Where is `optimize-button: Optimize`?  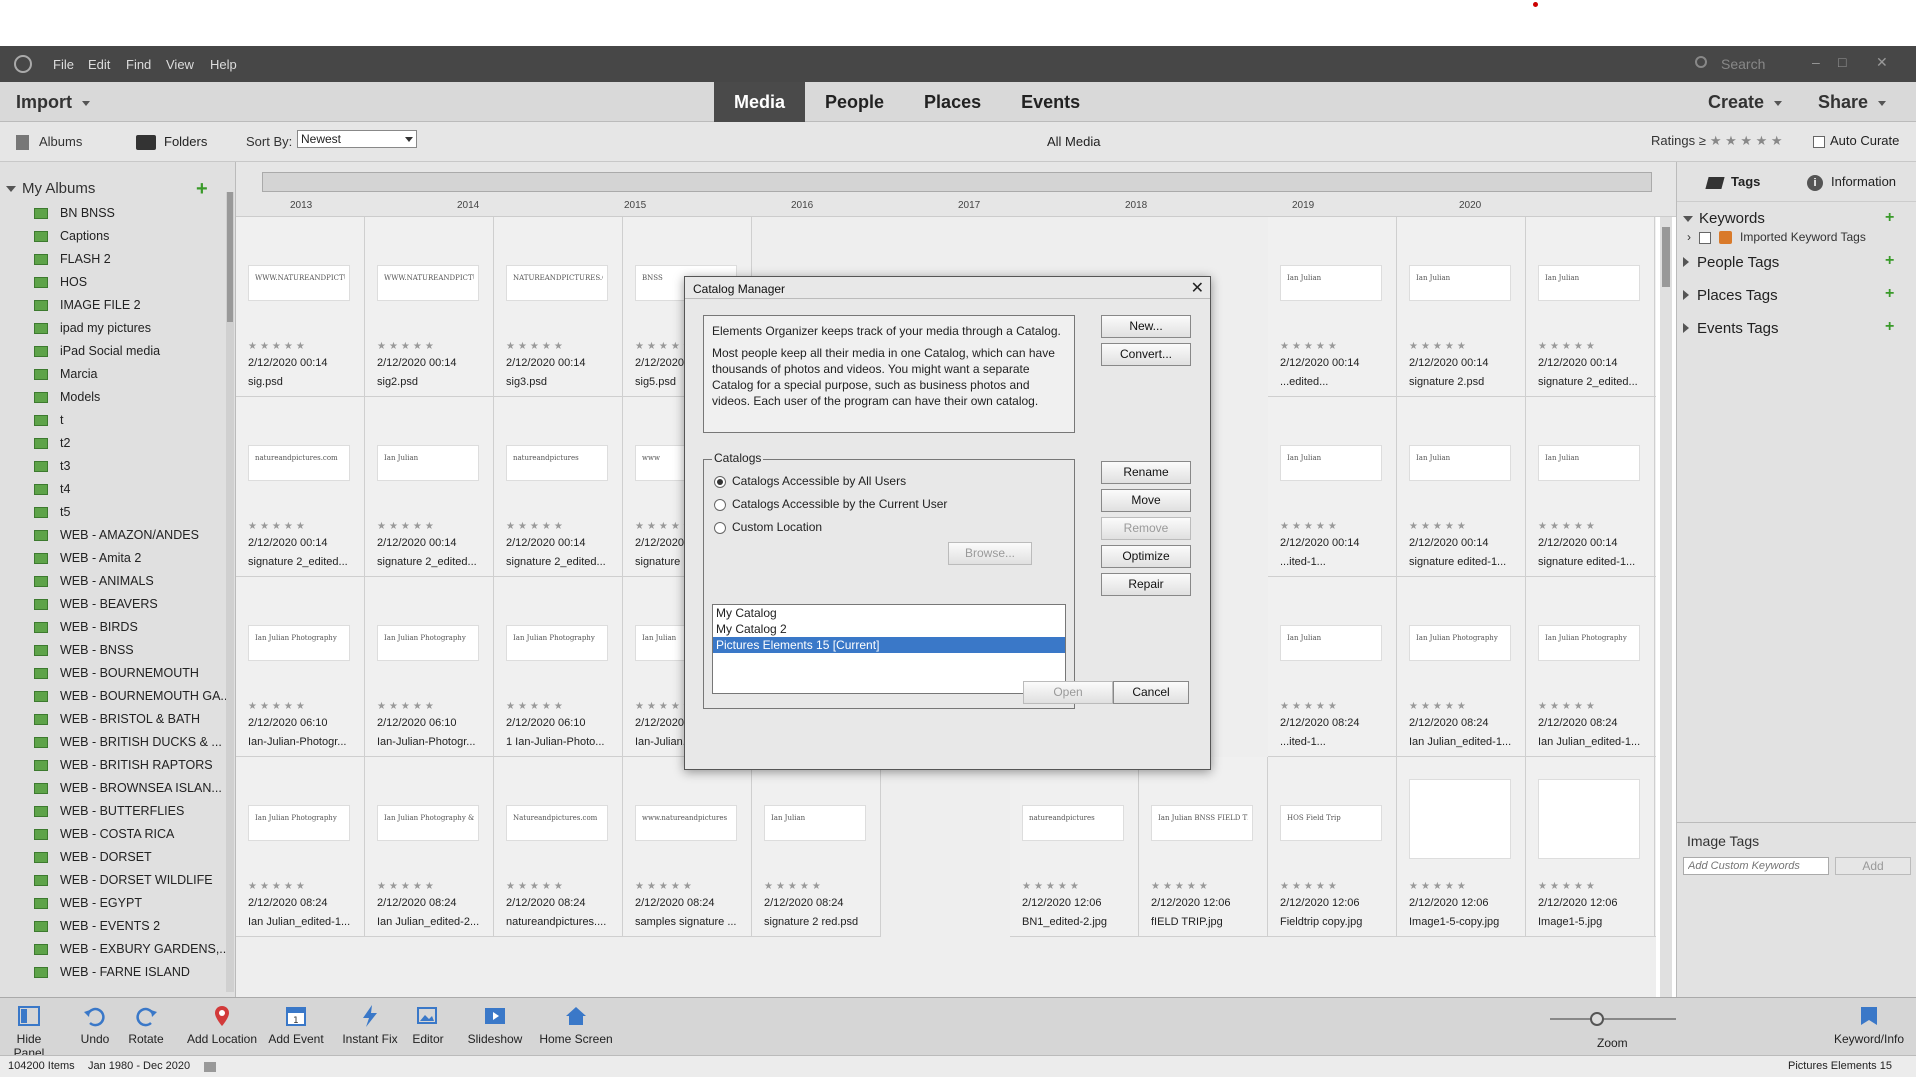
optimize-button: Optimize is located at coordinates (1146, 556).